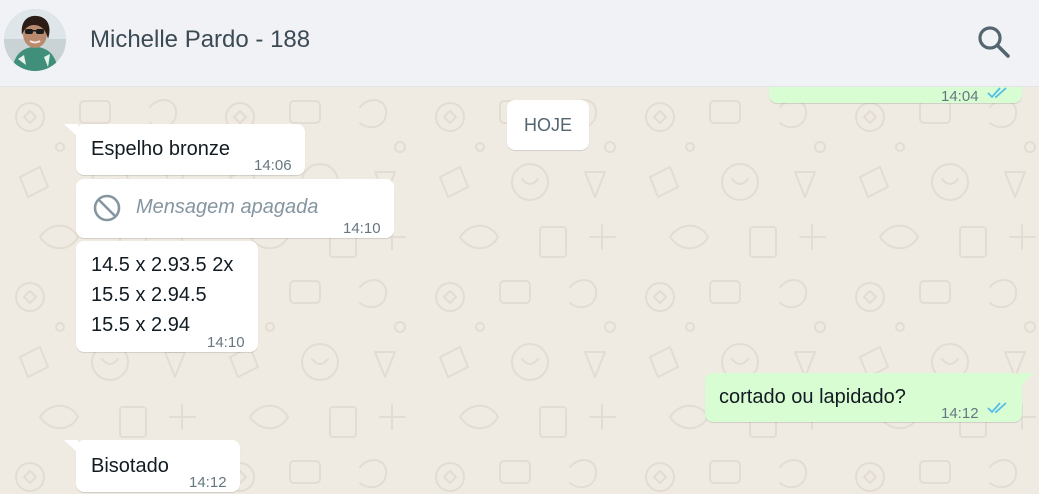 The height and width of the screenshot is (494, 1039). I want to click on outgoing-bubble-tail, so click(1027, 379).